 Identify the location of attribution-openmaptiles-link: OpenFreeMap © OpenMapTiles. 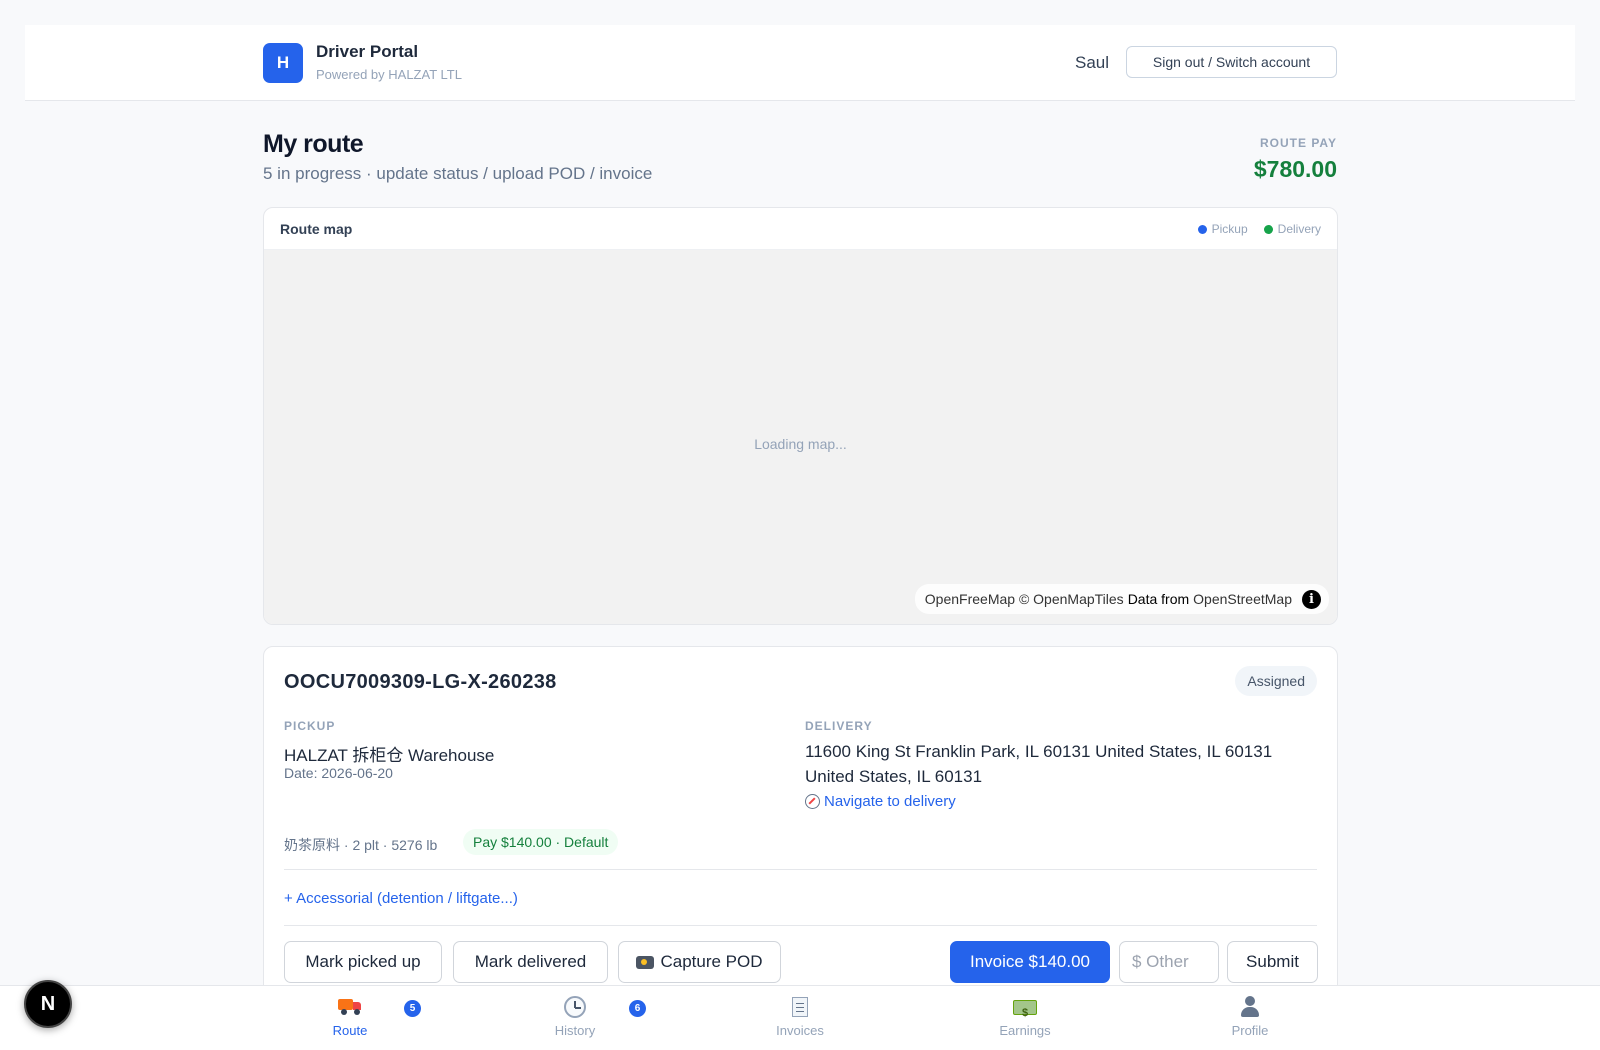
(1024, 599).